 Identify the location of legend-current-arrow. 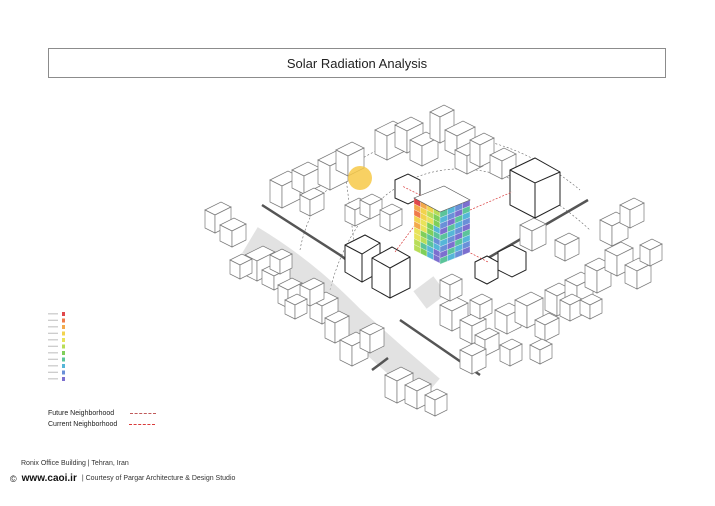
(142, 424).